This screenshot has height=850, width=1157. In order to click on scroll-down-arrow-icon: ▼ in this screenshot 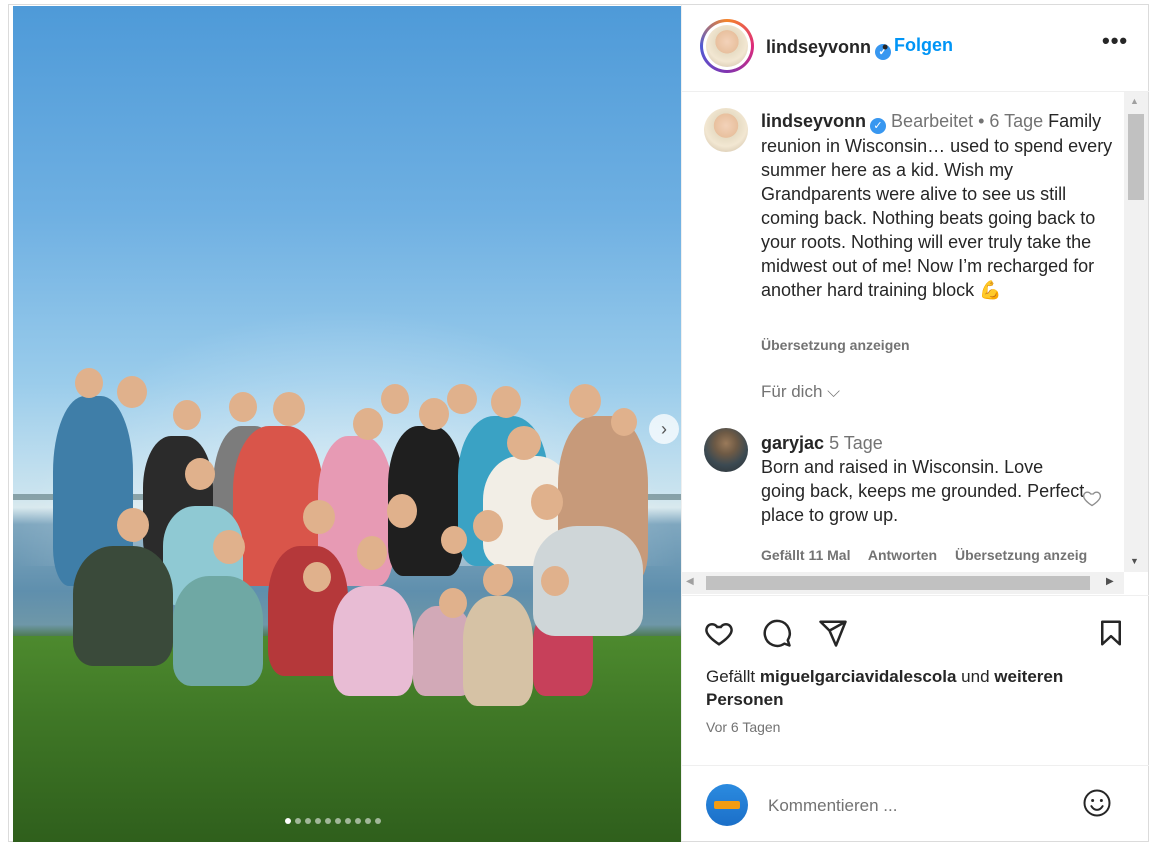, I will do `click(1134, 561)`.